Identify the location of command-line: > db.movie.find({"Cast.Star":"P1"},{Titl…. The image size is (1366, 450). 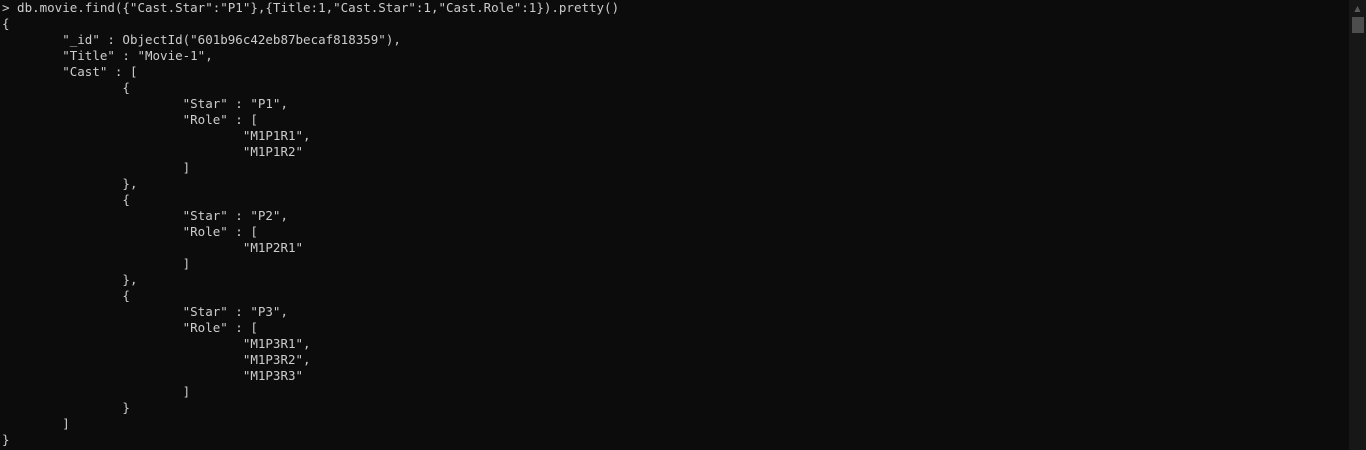
(311, 7).